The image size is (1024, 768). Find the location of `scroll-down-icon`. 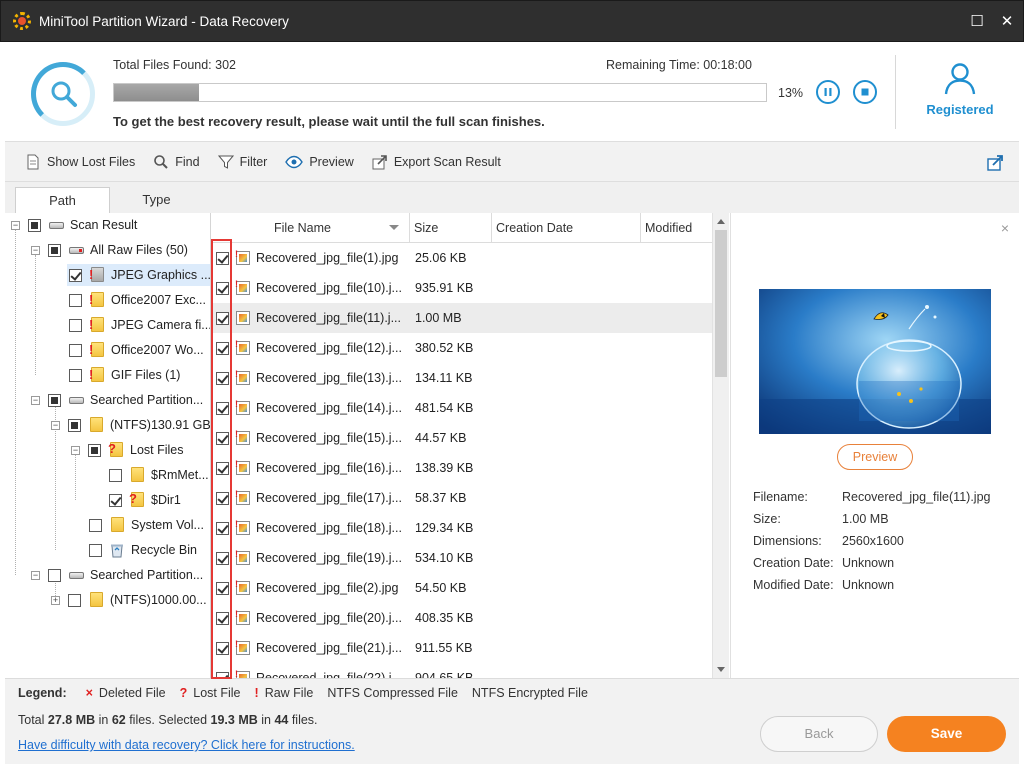

scroll-down-icon is located at coordinates (721, 669).